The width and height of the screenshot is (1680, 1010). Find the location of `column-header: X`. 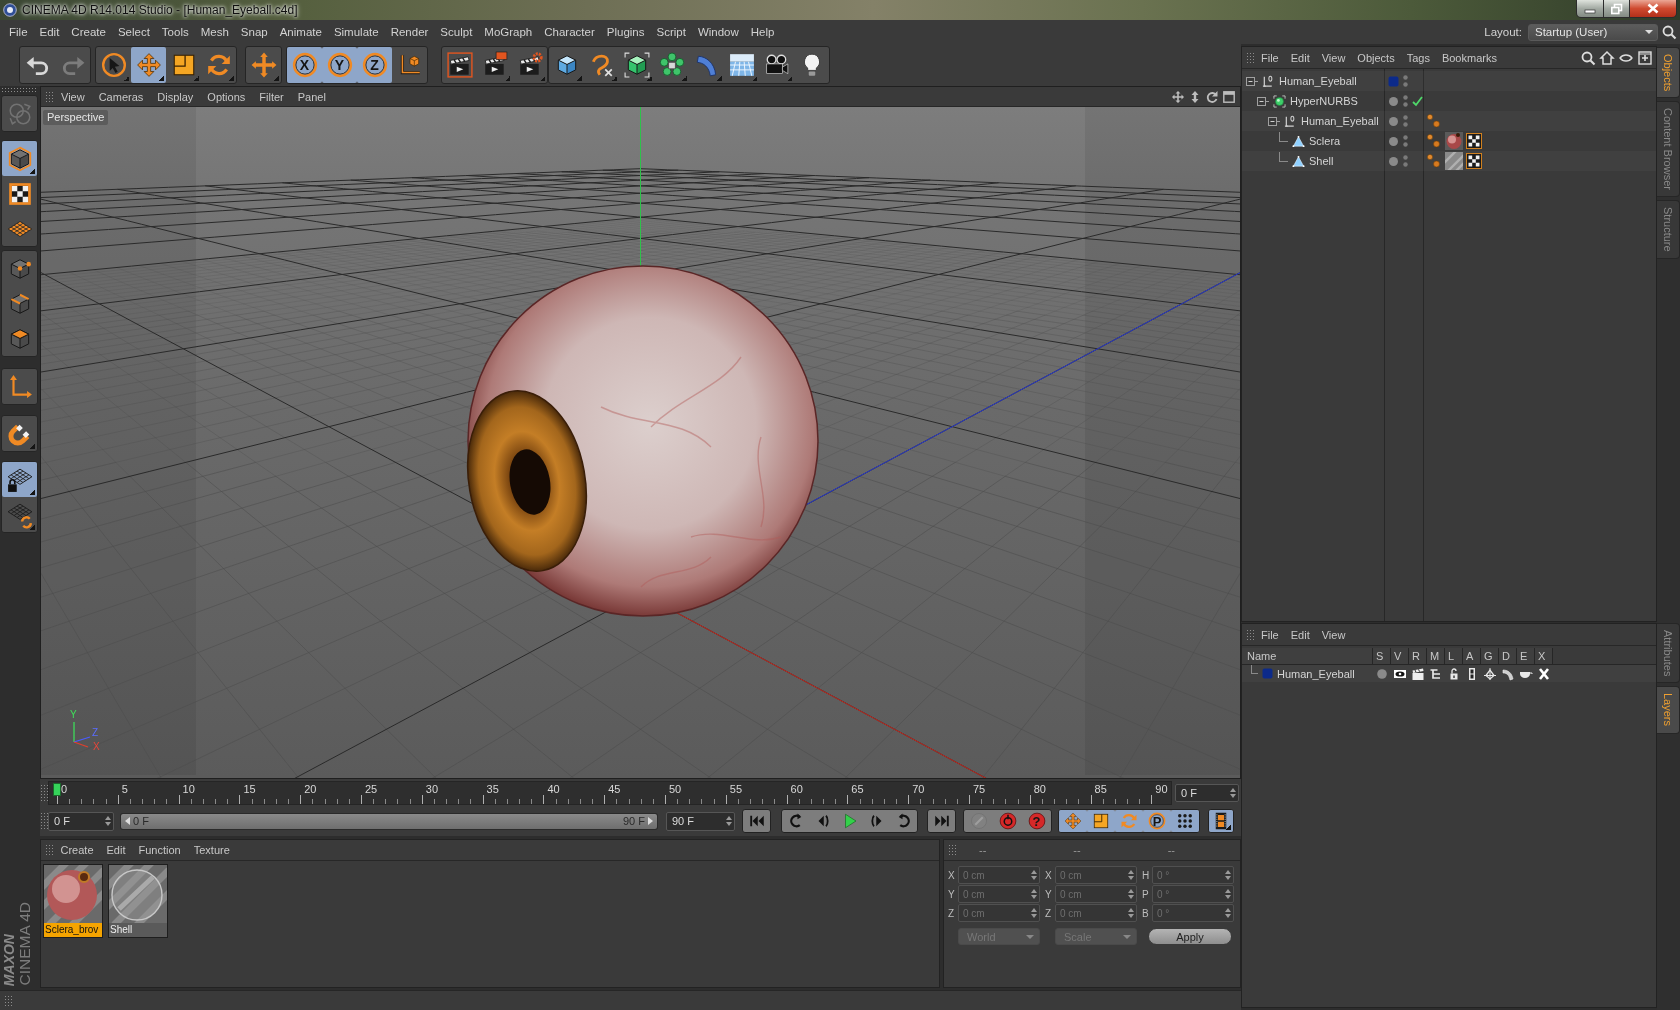

column-header: X is located at coordinates (1544, 656).